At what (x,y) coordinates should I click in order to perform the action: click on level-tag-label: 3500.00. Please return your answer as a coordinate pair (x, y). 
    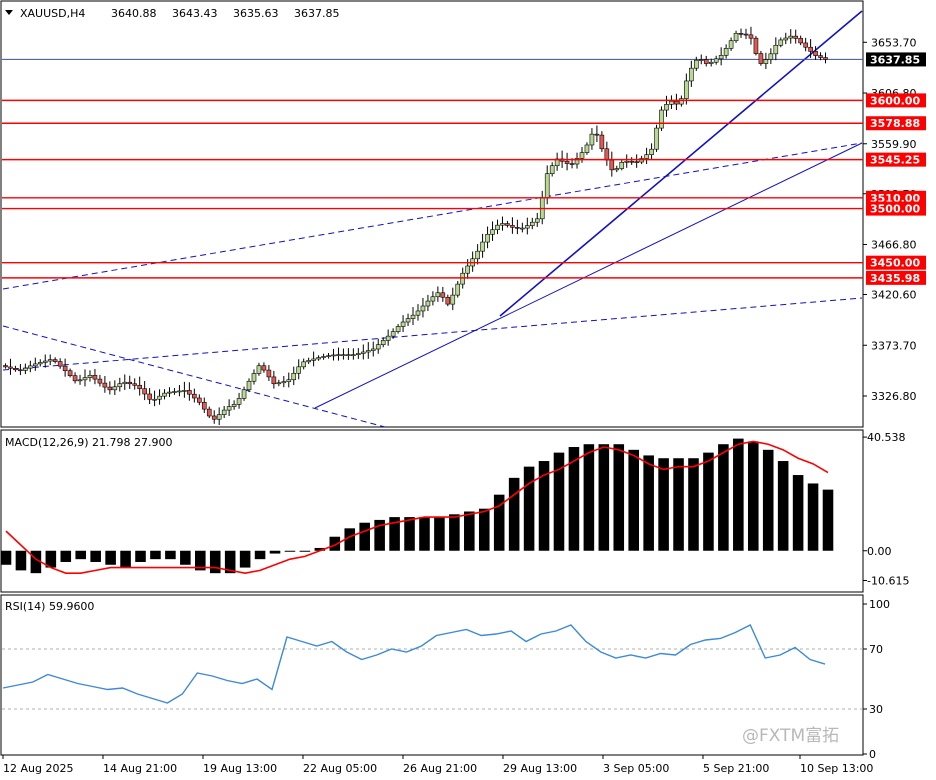
    Looking at the image, I should click on (895, 209).